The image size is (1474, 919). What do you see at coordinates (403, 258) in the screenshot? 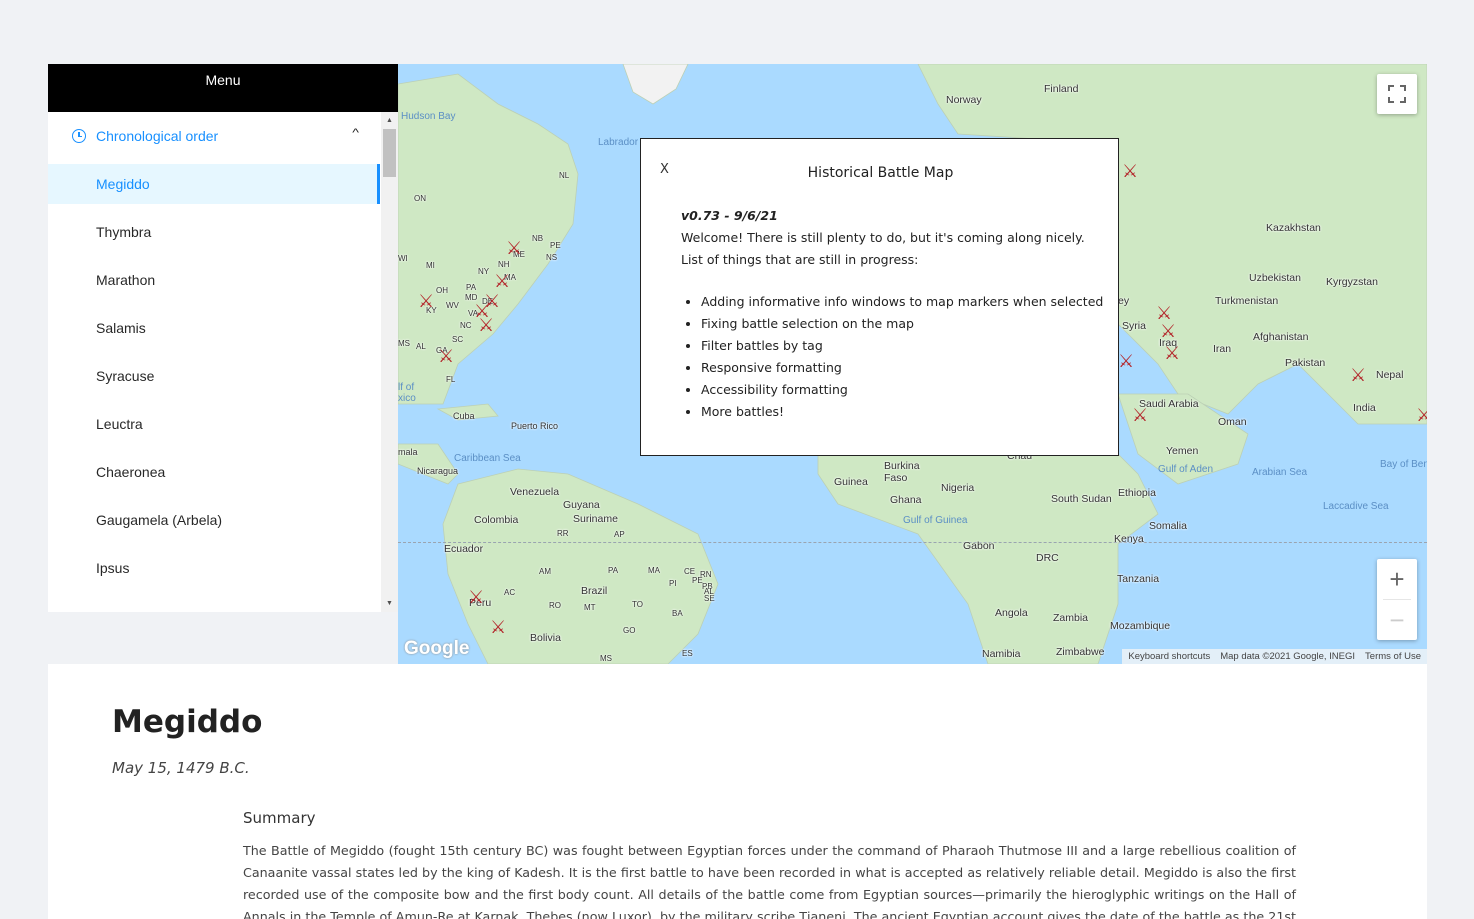
I see `place-label: WI` at bounding box center [403, 258].